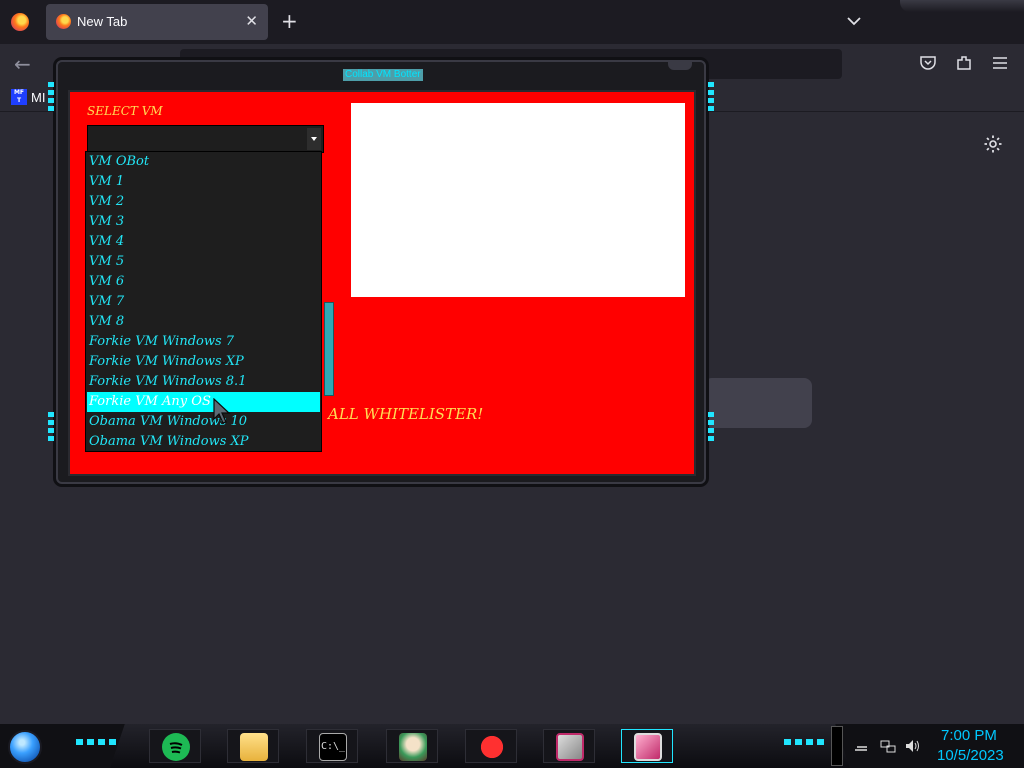  Describe the element at coordinates (205, 139) in the screenshot. I see `vm-select-dropdown` at that location.